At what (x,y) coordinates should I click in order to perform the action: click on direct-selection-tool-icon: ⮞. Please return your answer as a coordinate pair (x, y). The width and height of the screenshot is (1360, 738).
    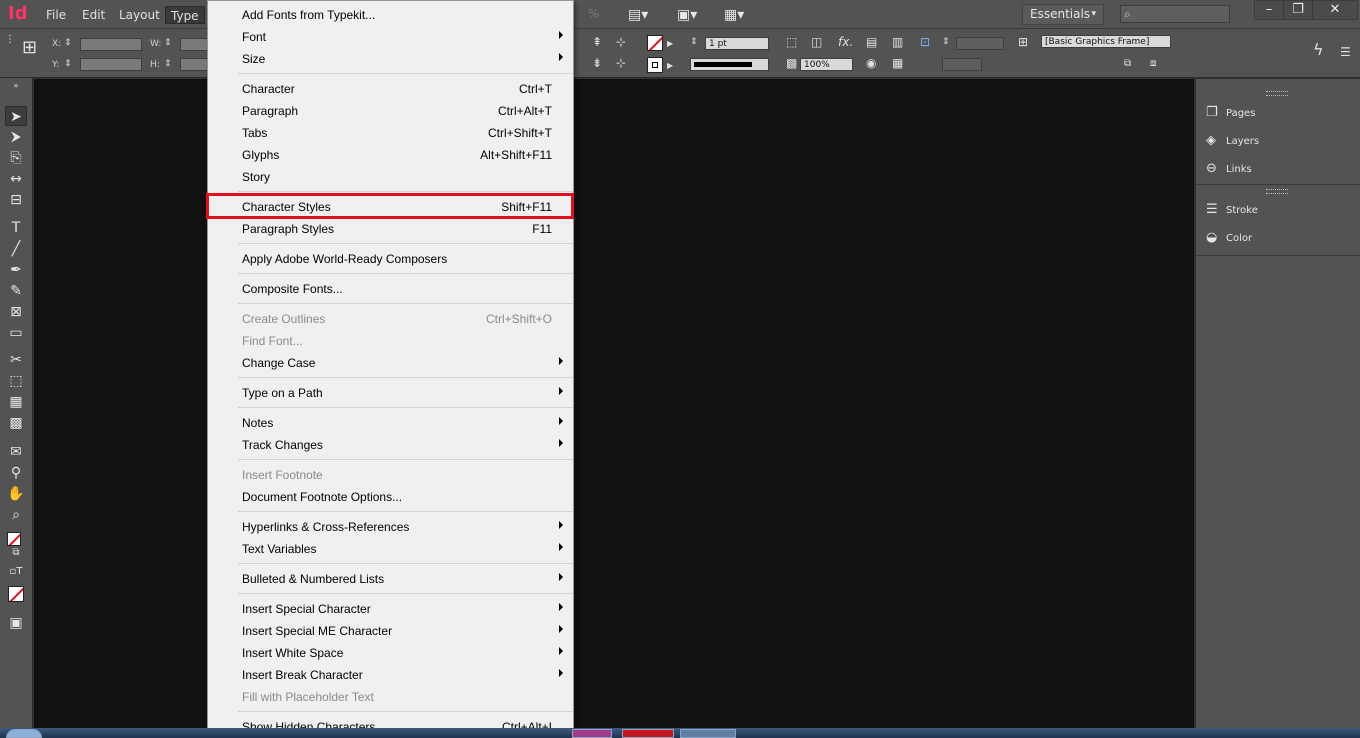
    Looking at the image, I should click on (16, 137).